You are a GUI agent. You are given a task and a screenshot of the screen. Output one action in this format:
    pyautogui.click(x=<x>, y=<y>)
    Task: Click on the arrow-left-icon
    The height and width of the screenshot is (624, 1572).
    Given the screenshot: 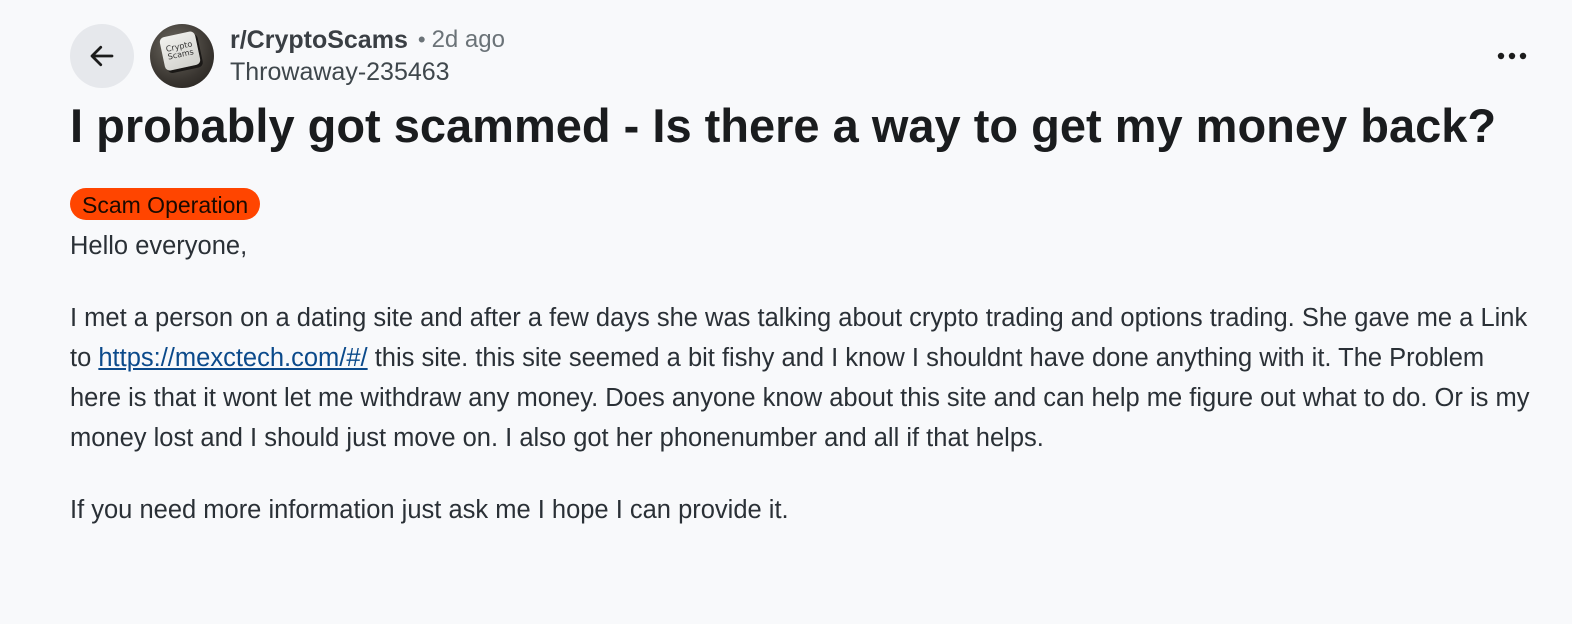 What is the action you would take?
    pyautogui.click(x=102, y=56)
    